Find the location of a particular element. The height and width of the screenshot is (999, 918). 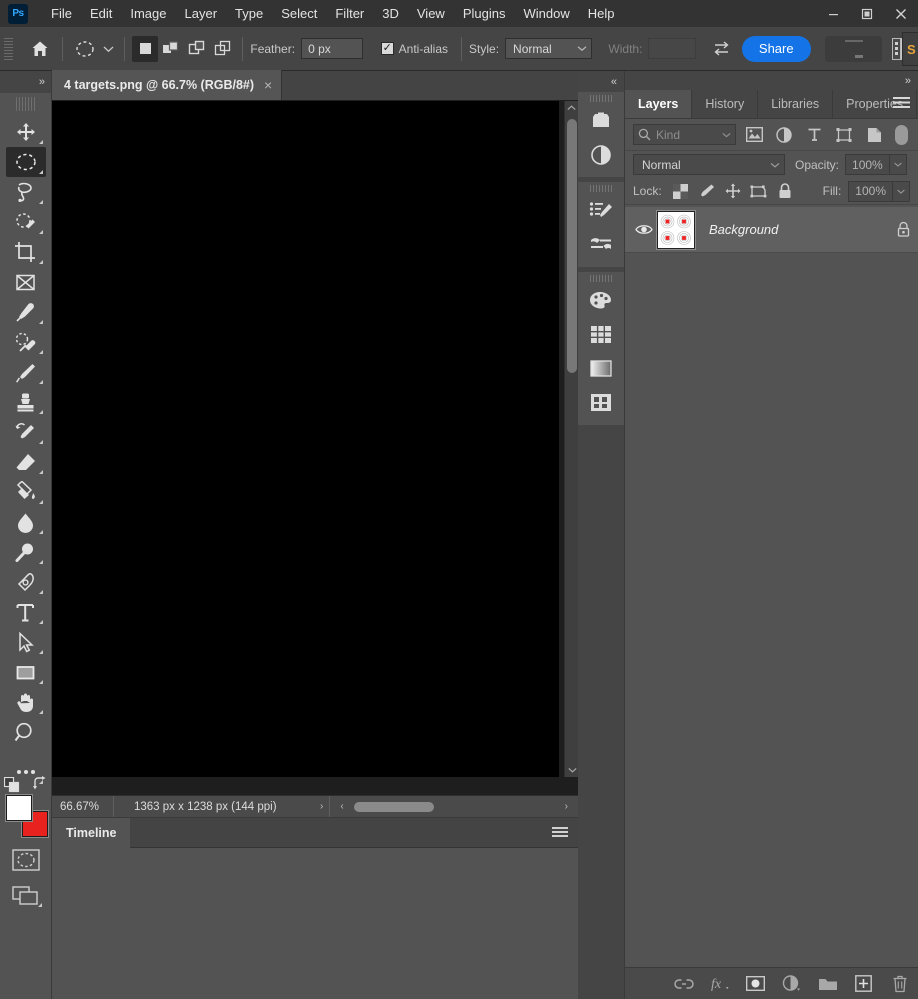

styles-panel-icon is located at coordinates (601, 403).